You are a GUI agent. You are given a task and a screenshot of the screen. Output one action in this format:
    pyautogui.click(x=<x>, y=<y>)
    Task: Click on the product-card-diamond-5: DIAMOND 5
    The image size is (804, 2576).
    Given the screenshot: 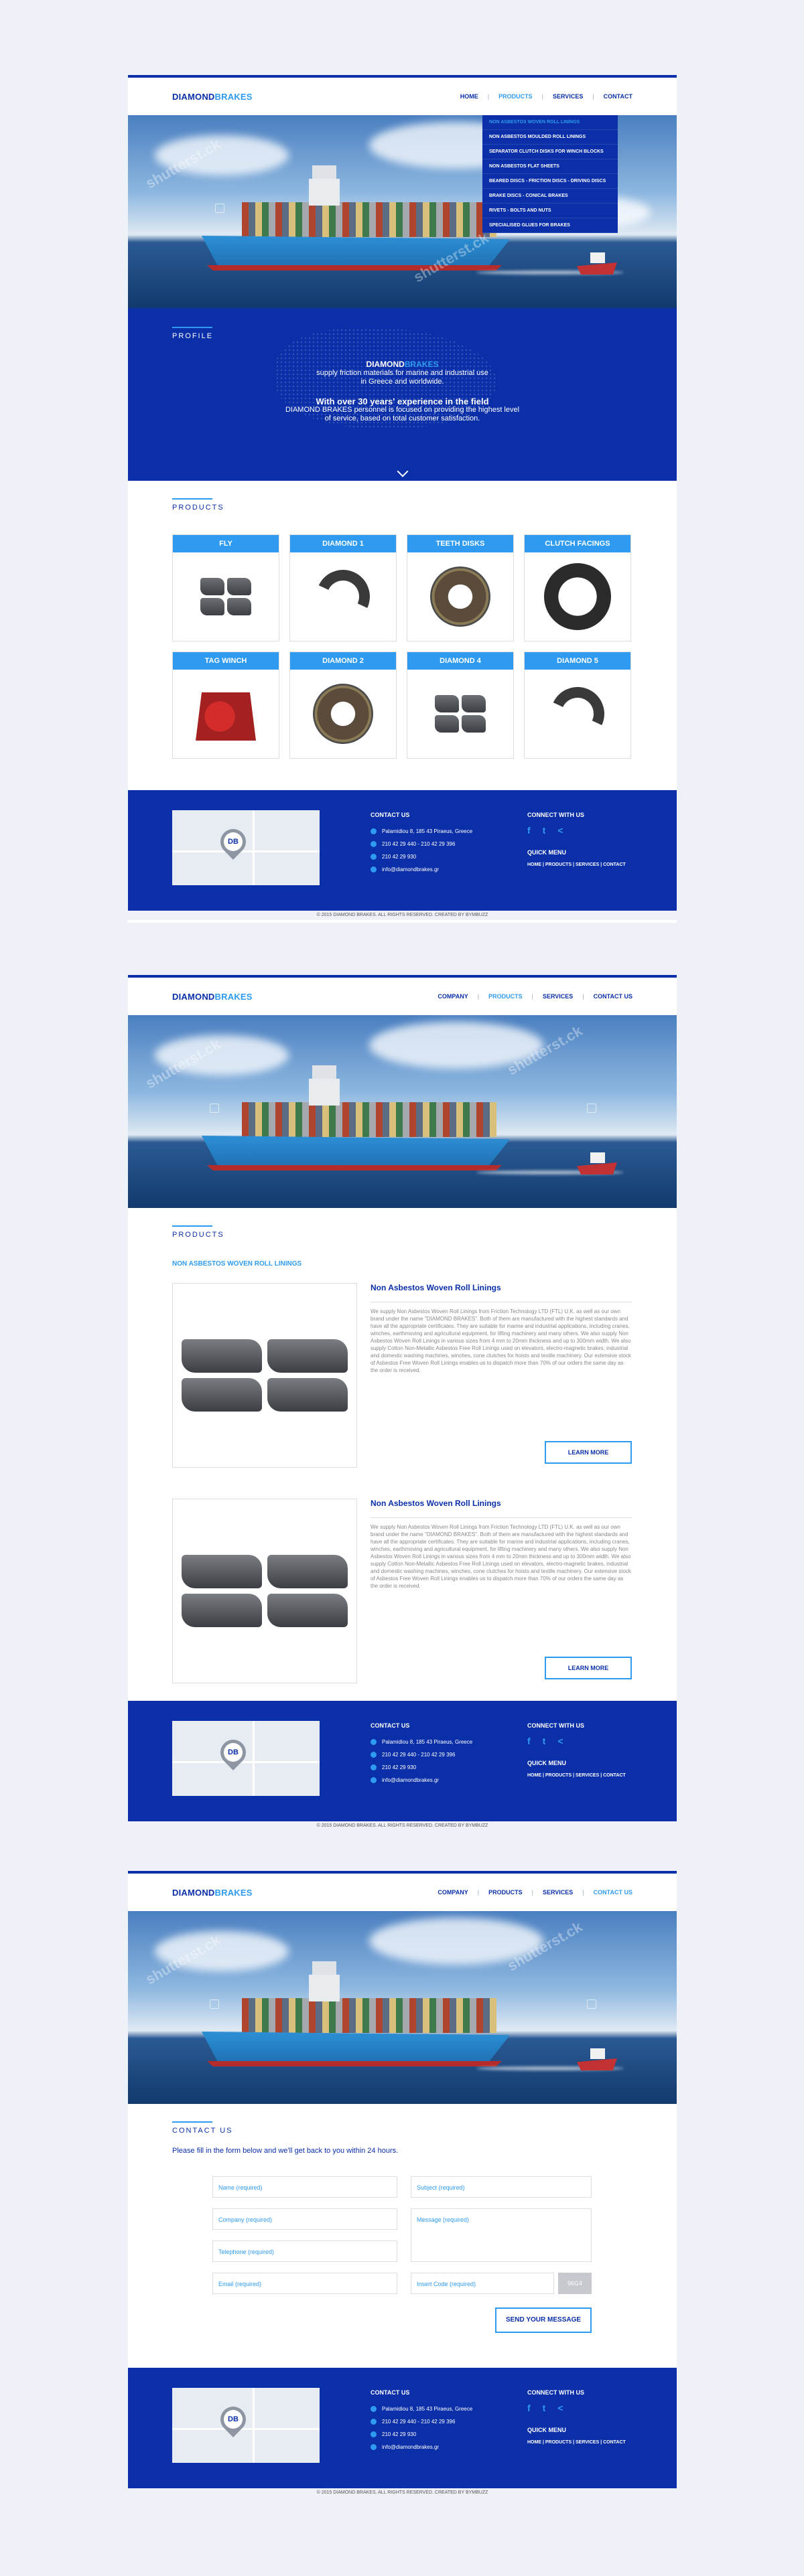 What is the action you would take?
    pyautogui.click(x=578, y=705)
    